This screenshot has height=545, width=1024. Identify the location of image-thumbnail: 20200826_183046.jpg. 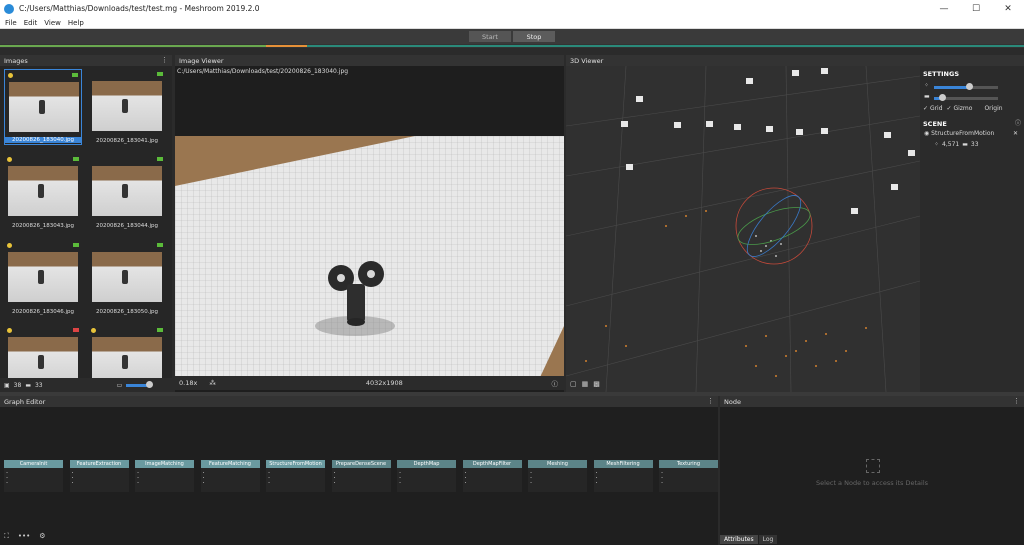
(43, 278).